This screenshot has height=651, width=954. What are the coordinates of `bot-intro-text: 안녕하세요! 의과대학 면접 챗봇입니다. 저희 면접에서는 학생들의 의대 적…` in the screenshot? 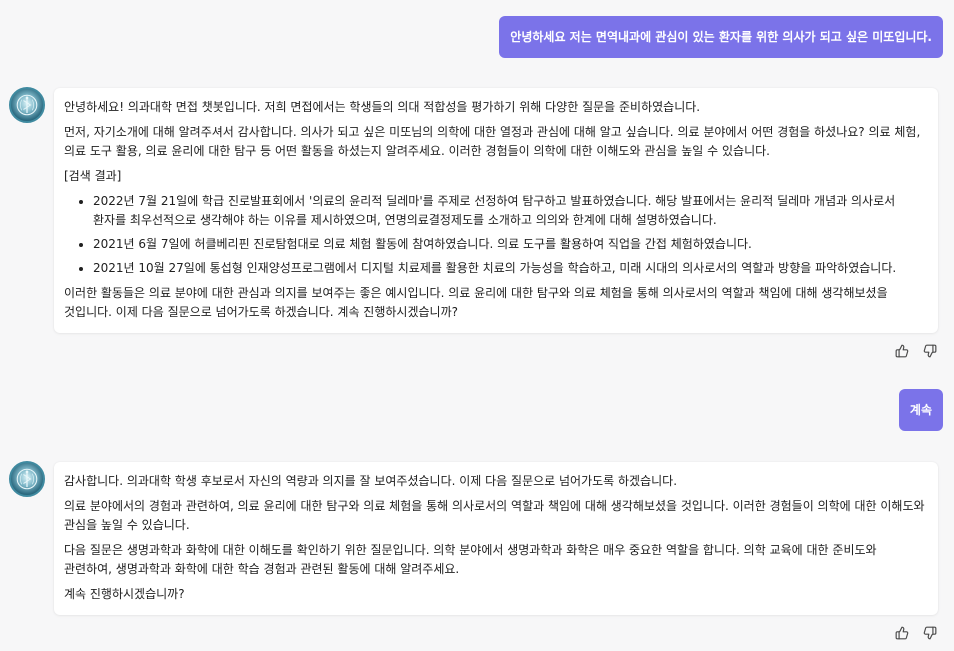 It's located at (382, 107).